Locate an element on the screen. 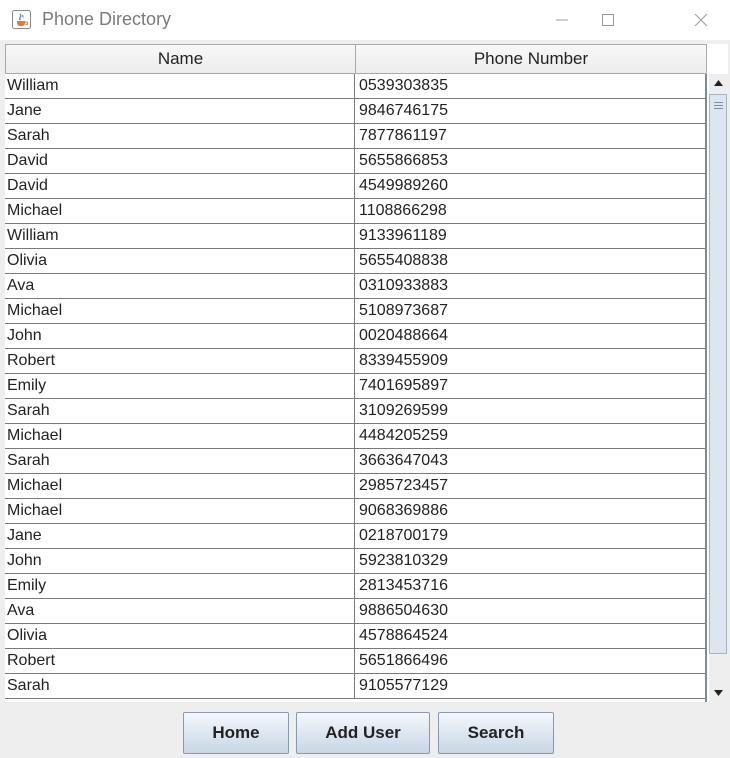  table-row: Olivia 5655408838 is located at coordinates (355, 261).